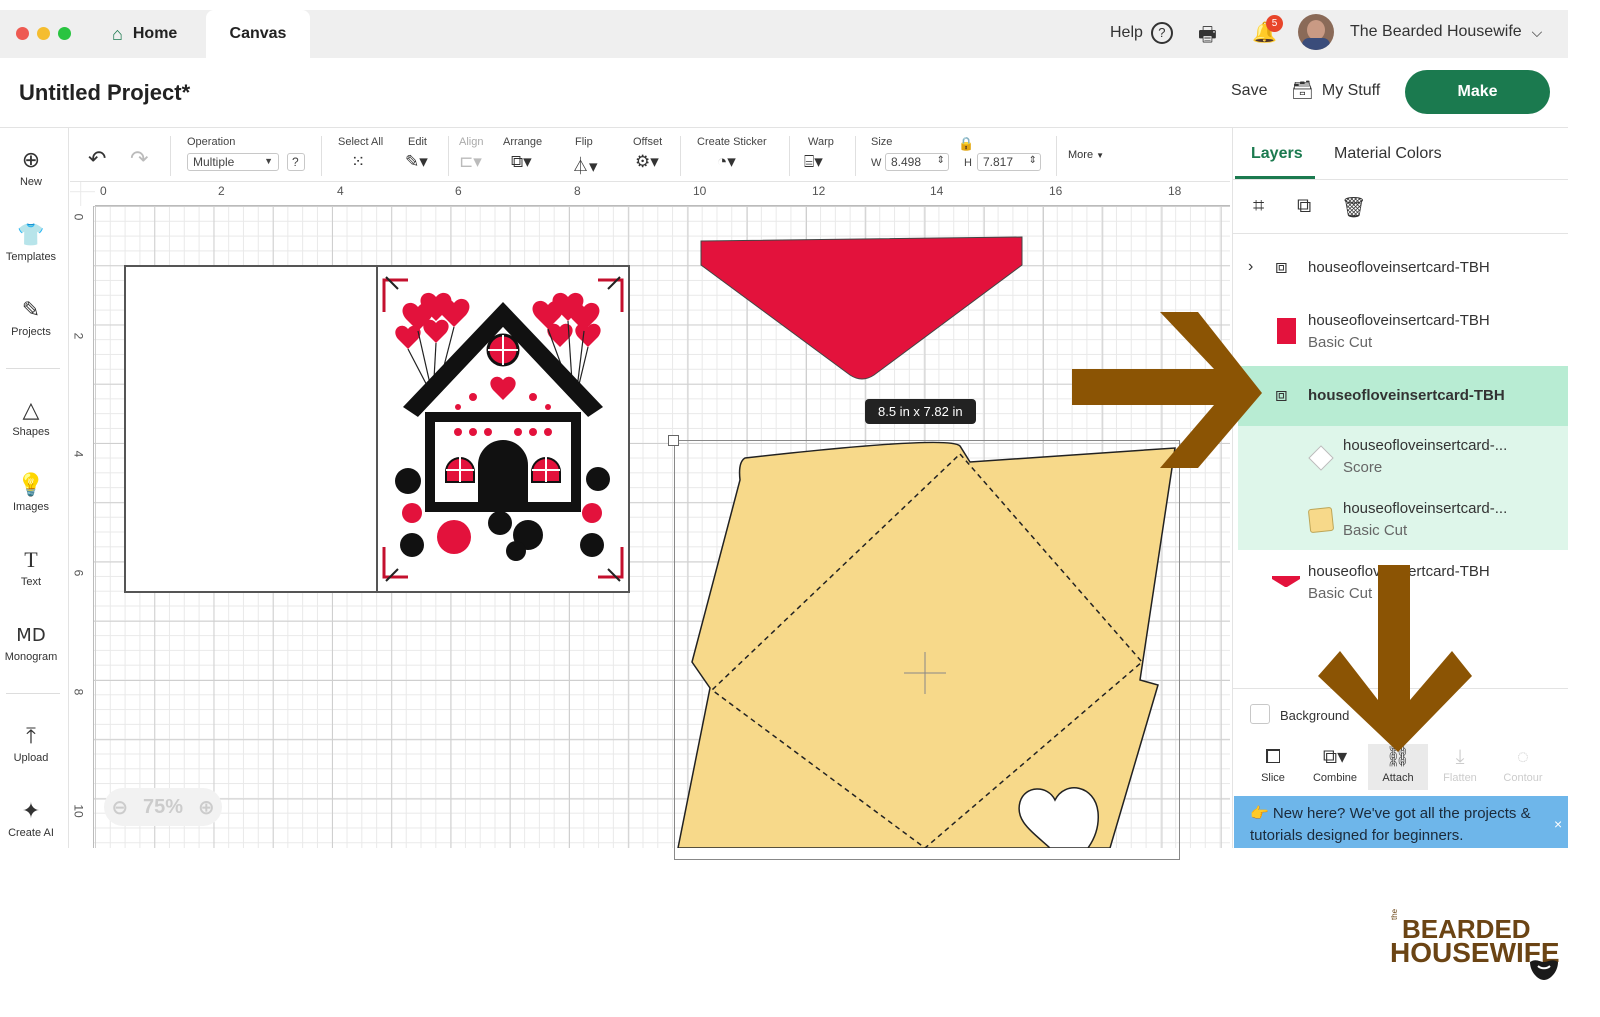 The width and height of the screenshot is (1600, 1017). Describe the element at coordinates (813, 162) in the screenshot. I see `warp-icon: ⌸▾` at that location.